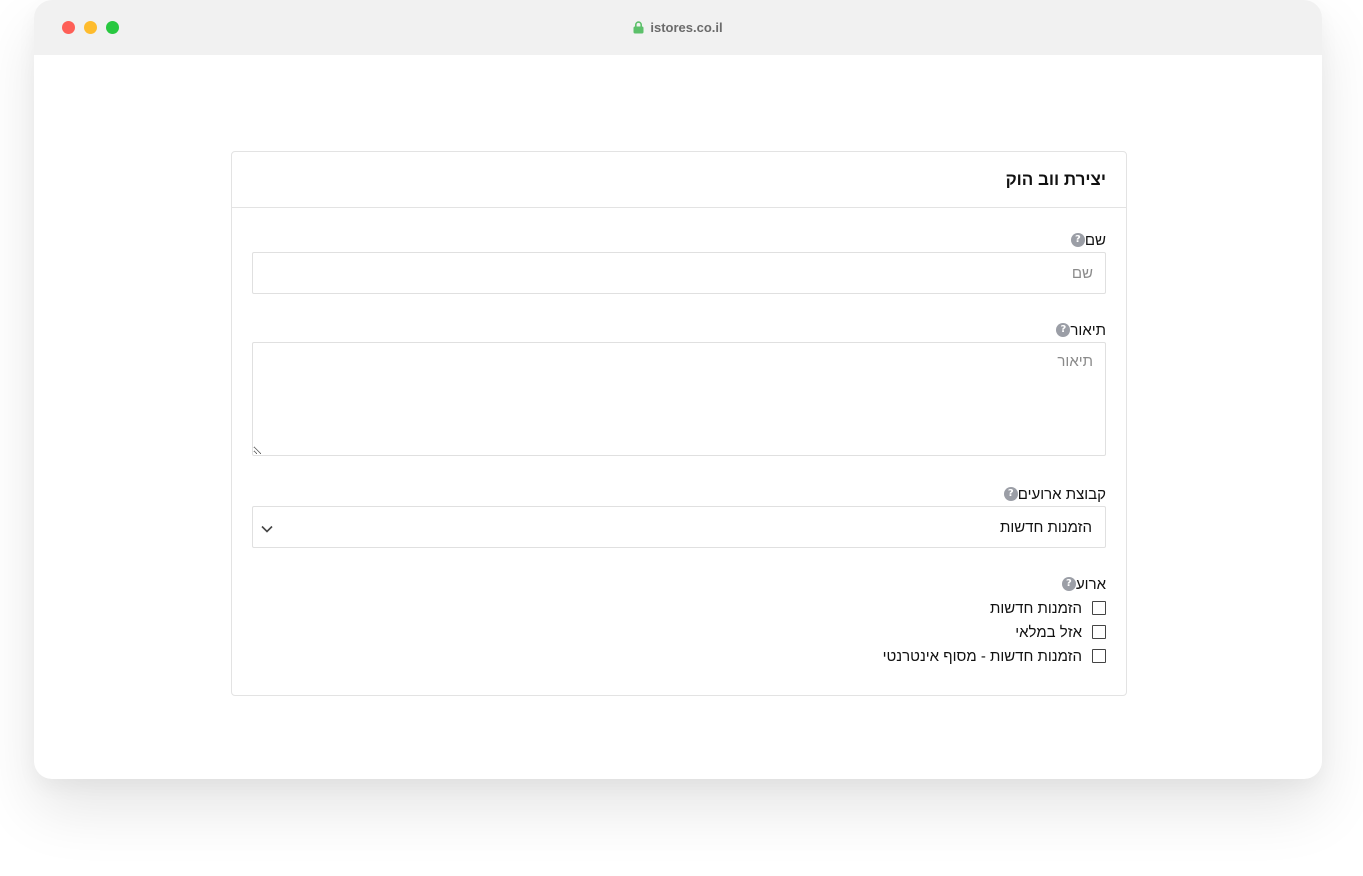 This screenshot has width=1363, height=876. Describe the element at coordinates (1088, 330) in the screenshot. I see `description-label: תיאור` at that location.